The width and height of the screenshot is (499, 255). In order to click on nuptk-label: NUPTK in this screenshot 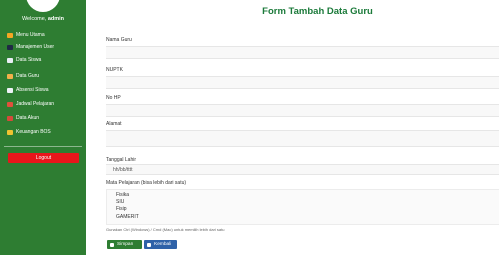, I will do `click(114, 70)`.